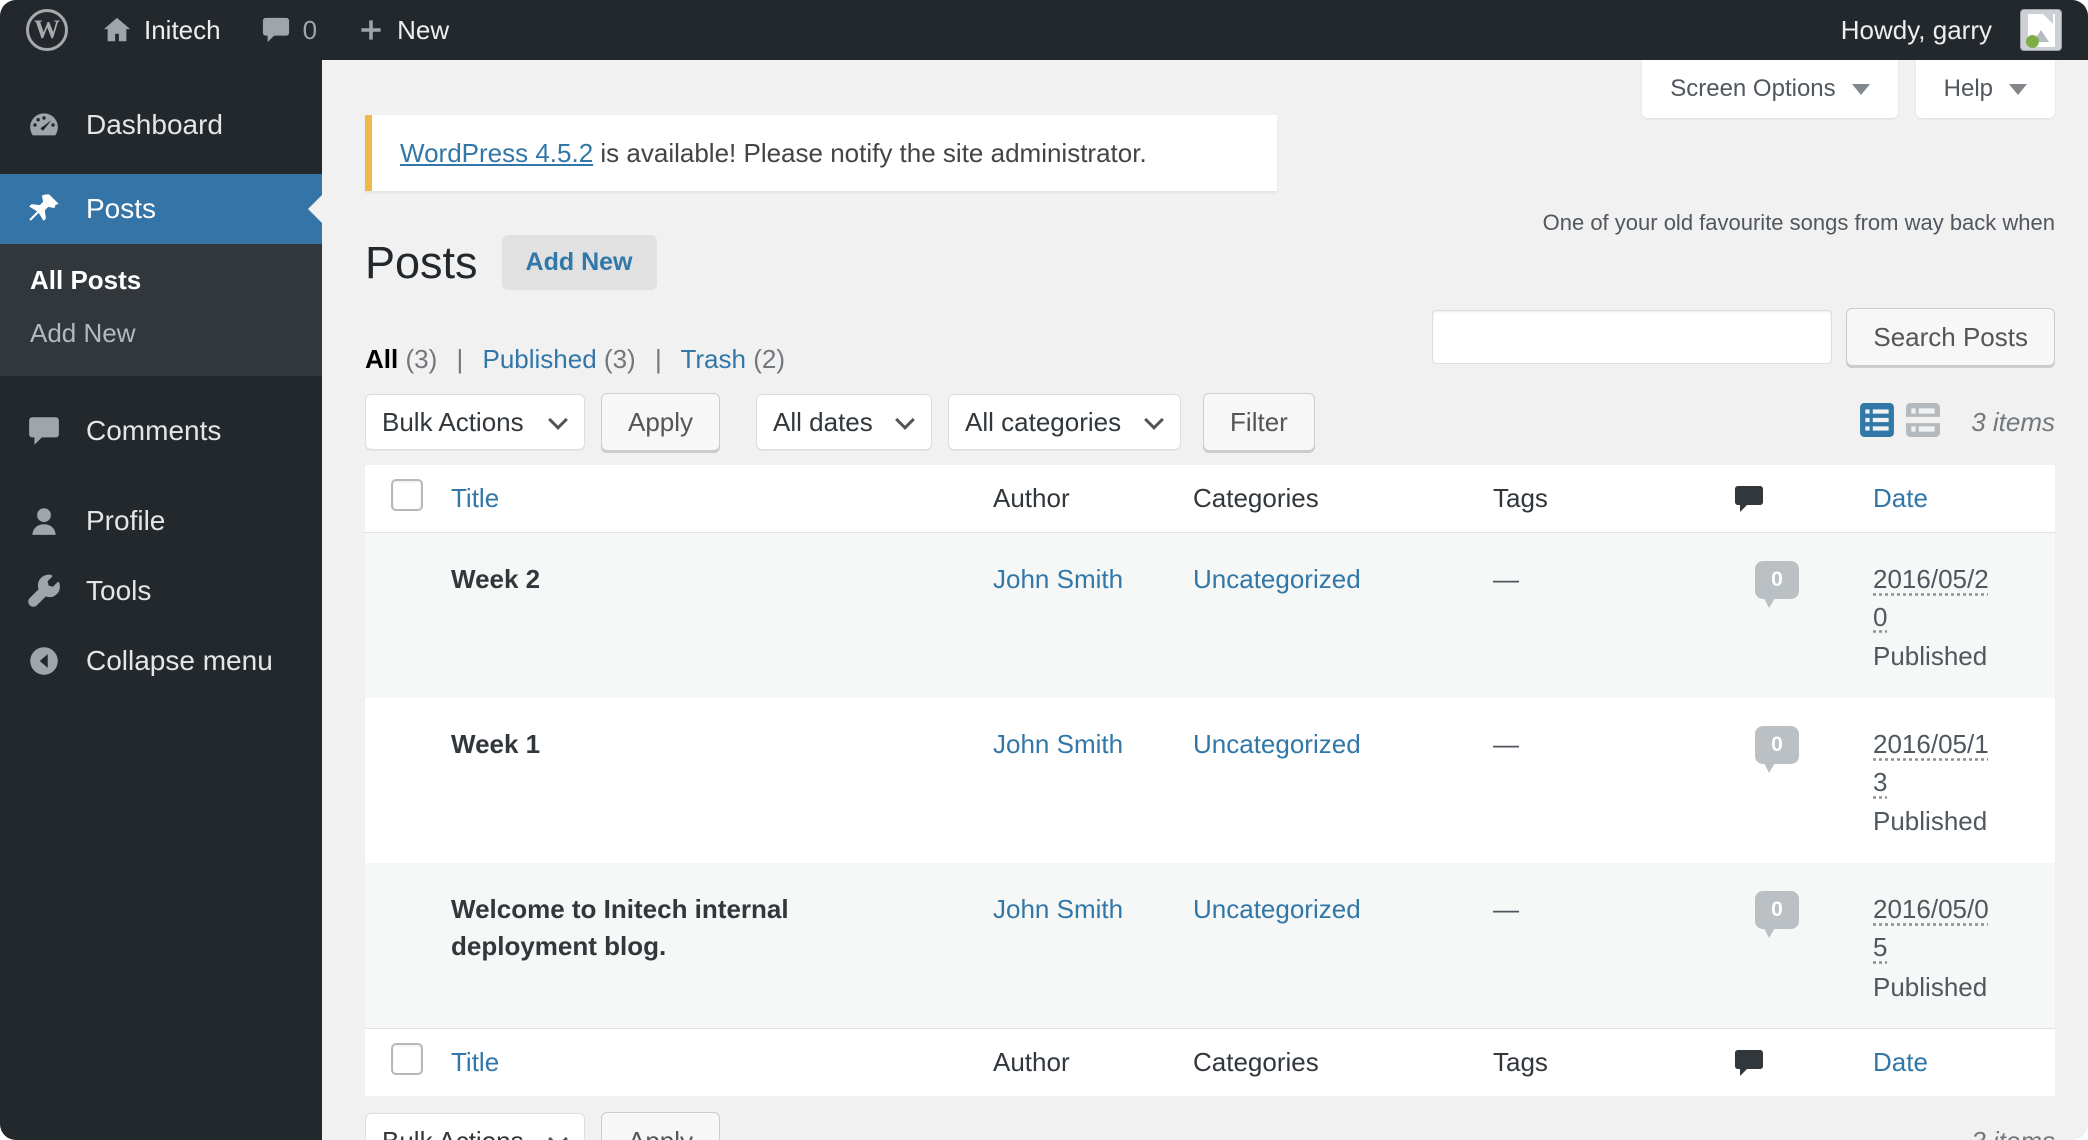  Describe the element at coordinates (1259, 422) in the screenshot. I see `filter-button: Filter` at that location.